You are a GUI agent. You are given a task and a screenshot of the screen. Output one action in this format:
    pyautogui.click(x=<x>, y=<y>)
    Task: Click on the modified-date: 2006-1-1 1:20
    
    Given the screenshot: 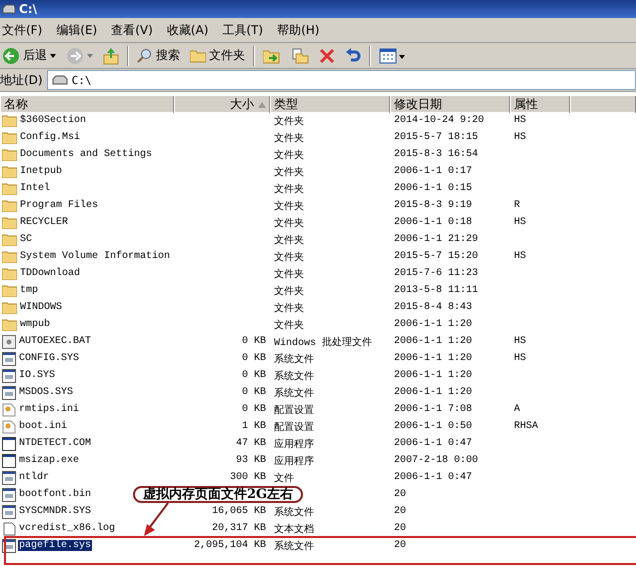 What is the action you would take?
    pyautogui.click(x=433, y=324)
    